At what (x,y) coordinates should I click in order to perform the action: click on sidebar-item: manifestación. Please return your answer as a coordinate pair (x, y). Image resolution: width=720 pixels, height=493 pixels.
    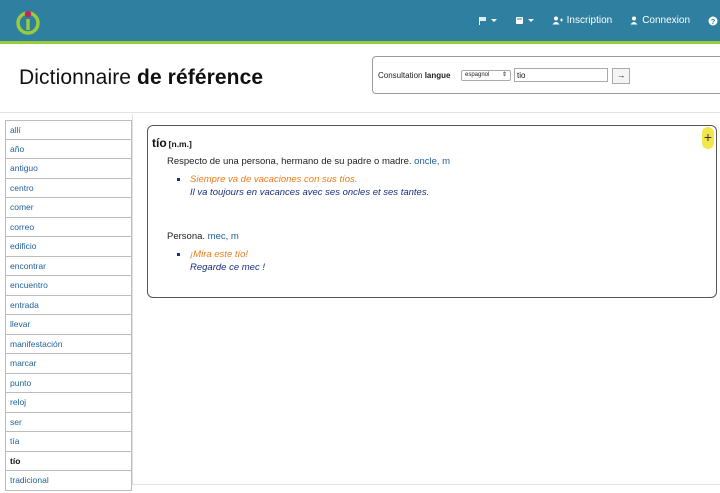
    Looking at the image, I should click on (68, 344).